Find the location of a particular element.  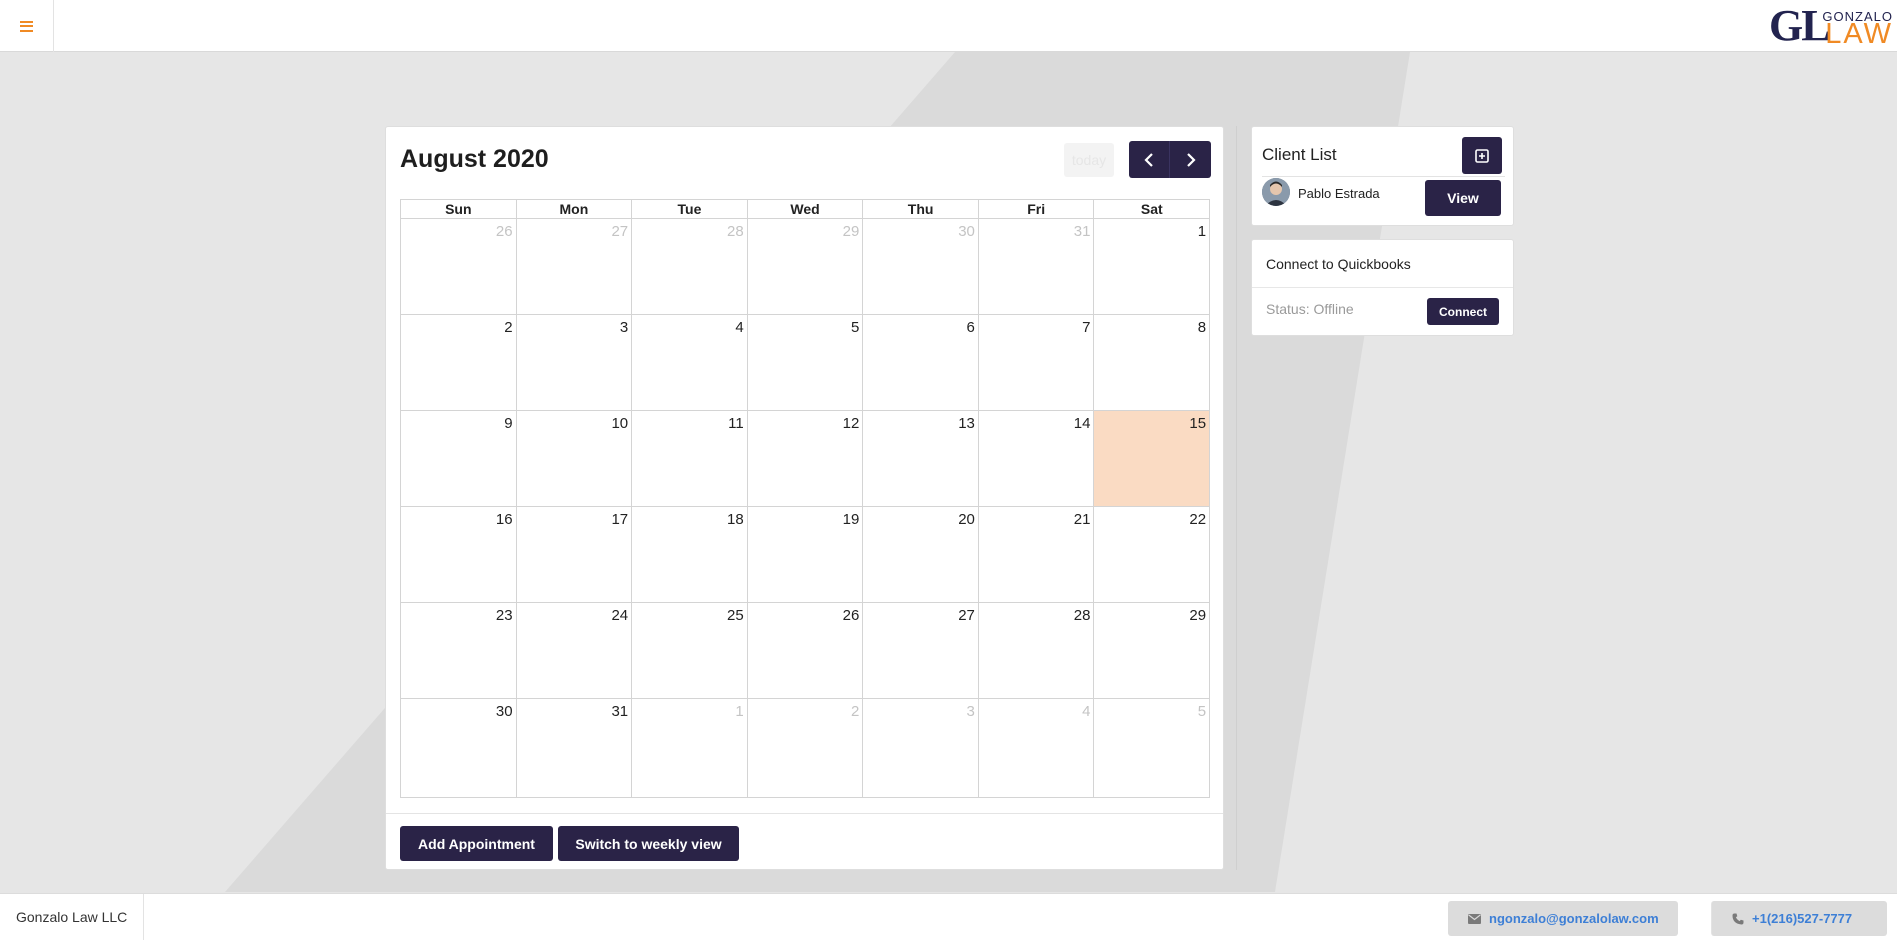

month-navigation is located at coordinates (1170, 159).